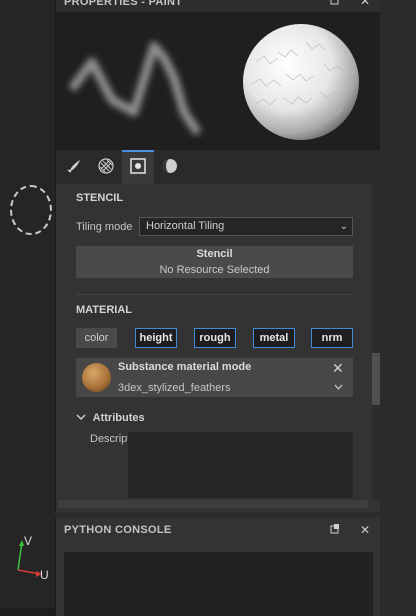  Describe the element at coordinates (106, 167) in the screenshot. I see `tab-material` at that location.